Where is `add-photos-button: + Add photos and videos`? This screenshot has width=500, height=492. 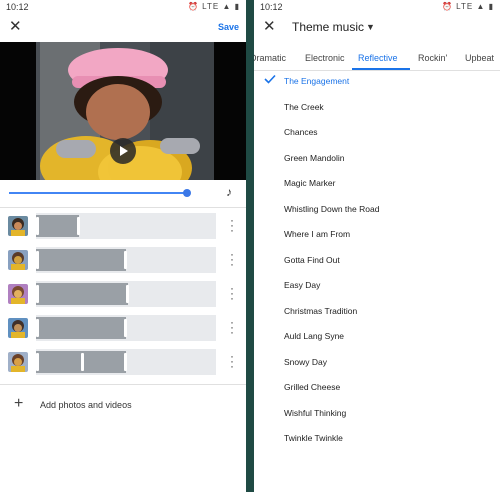 add-photos-button: + Add photos and videos is located at coordinates (123, 404).